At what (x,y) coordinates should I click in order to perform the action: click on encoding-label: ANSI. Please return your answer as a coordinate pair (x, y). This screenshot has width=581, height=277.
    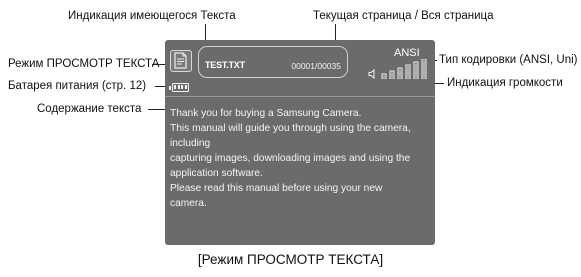
    Looking at the image, I should click on (407, 53).